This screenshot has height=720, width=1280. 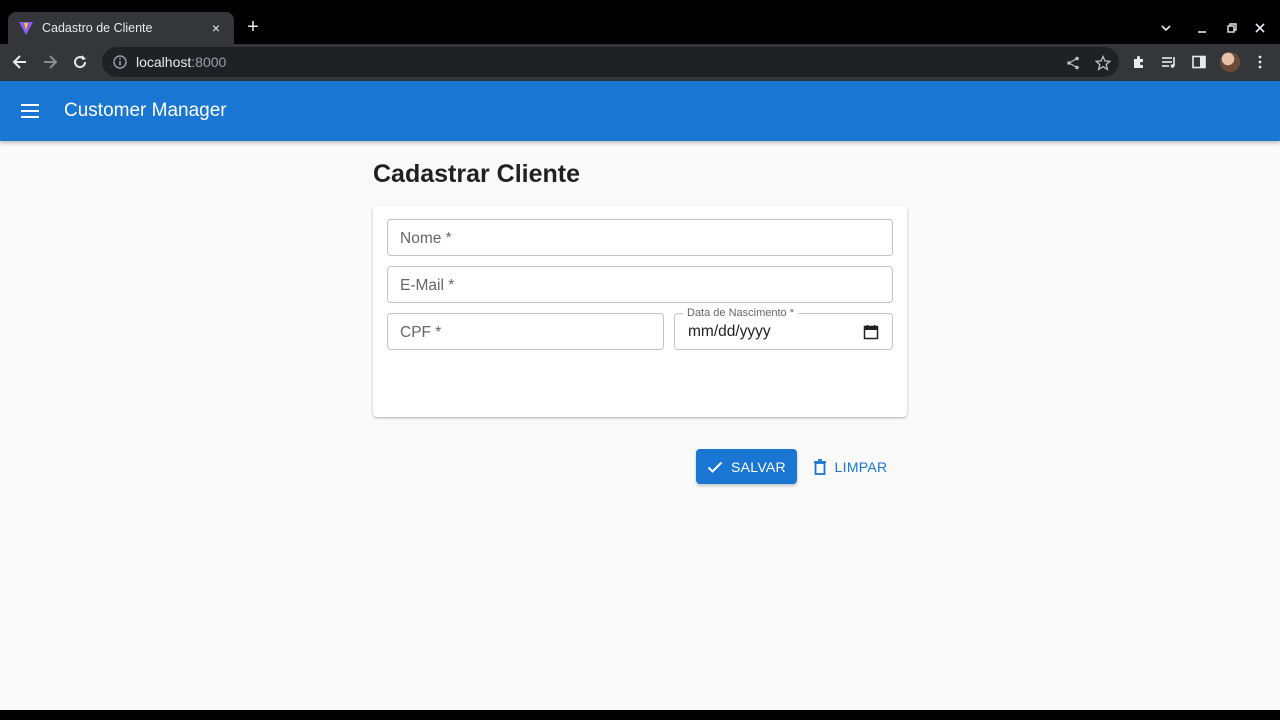 I want to click on site-info-icon, so click(x=120, y=62).